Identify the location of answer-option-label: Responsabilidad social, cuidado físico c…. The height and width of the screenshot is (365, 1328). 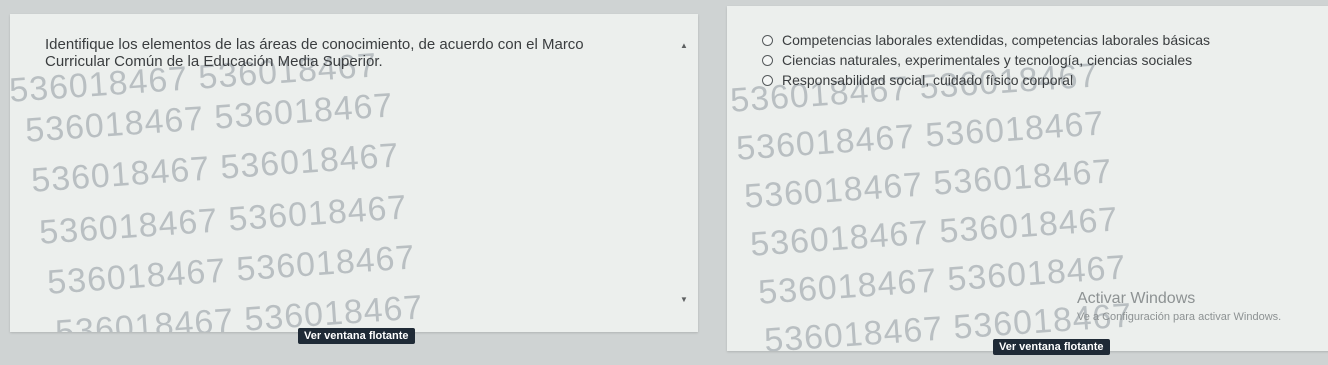
(928, 80).